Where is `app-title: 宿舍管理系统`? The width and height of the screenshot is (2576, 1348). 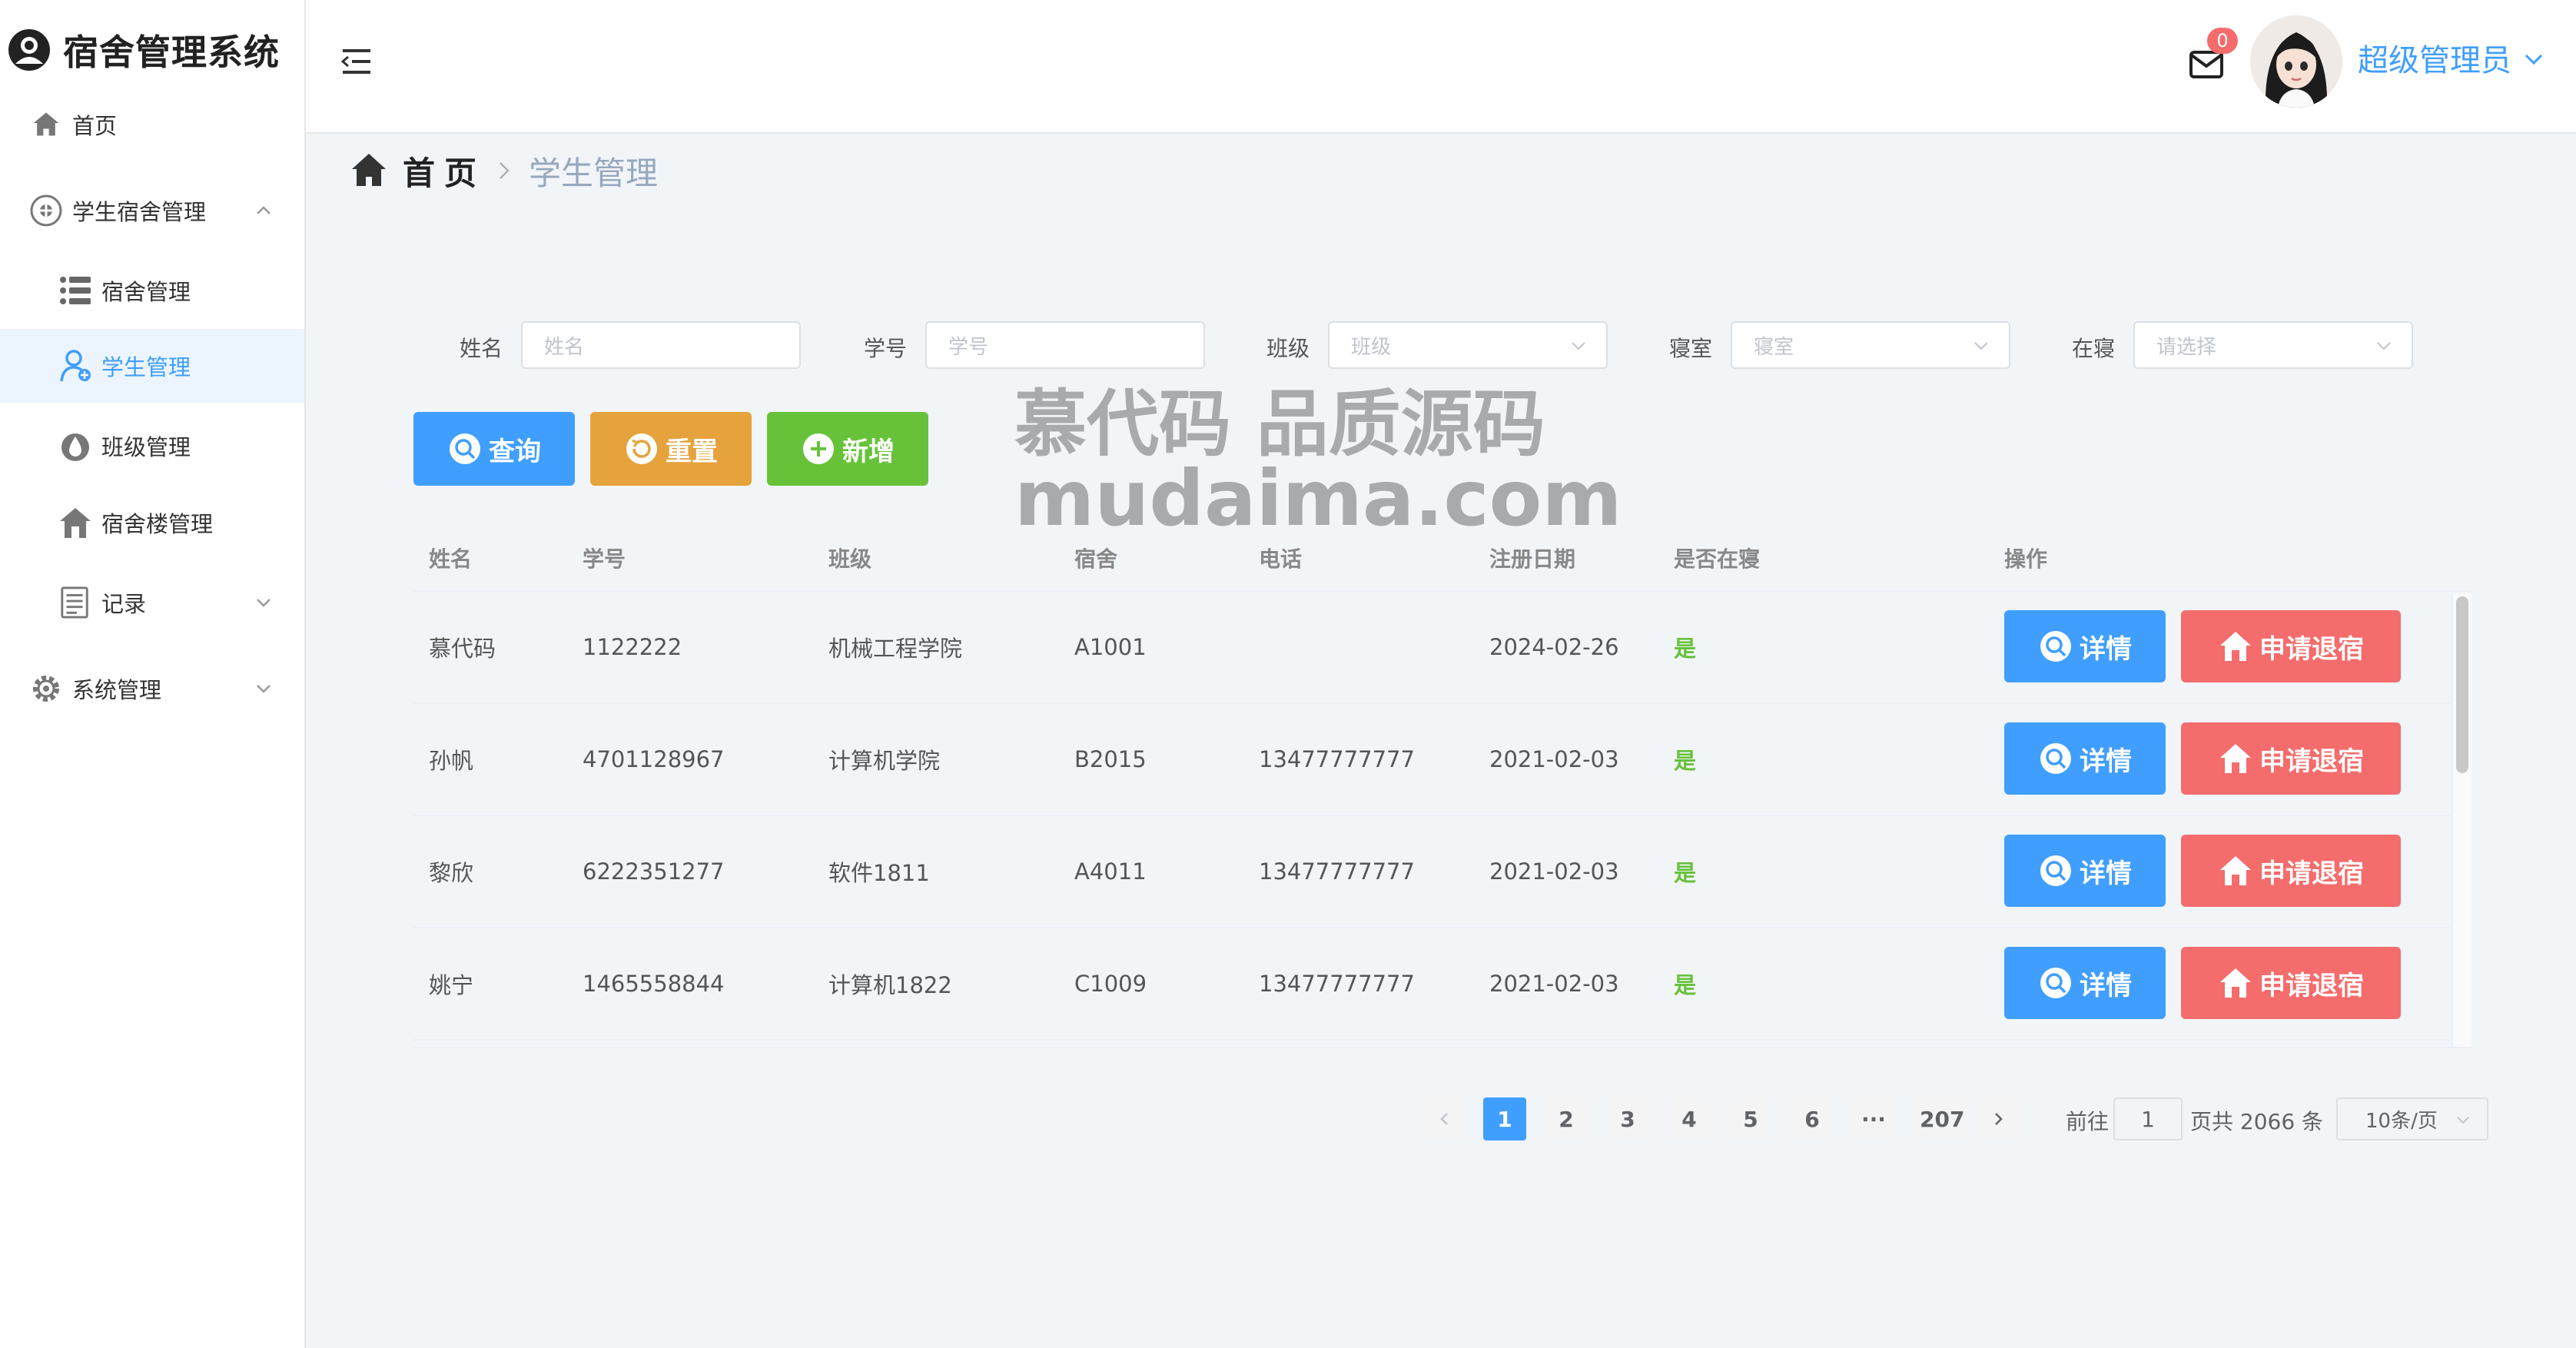 app-title: 宿舍管理系统 is located at coordinates (171, 52).